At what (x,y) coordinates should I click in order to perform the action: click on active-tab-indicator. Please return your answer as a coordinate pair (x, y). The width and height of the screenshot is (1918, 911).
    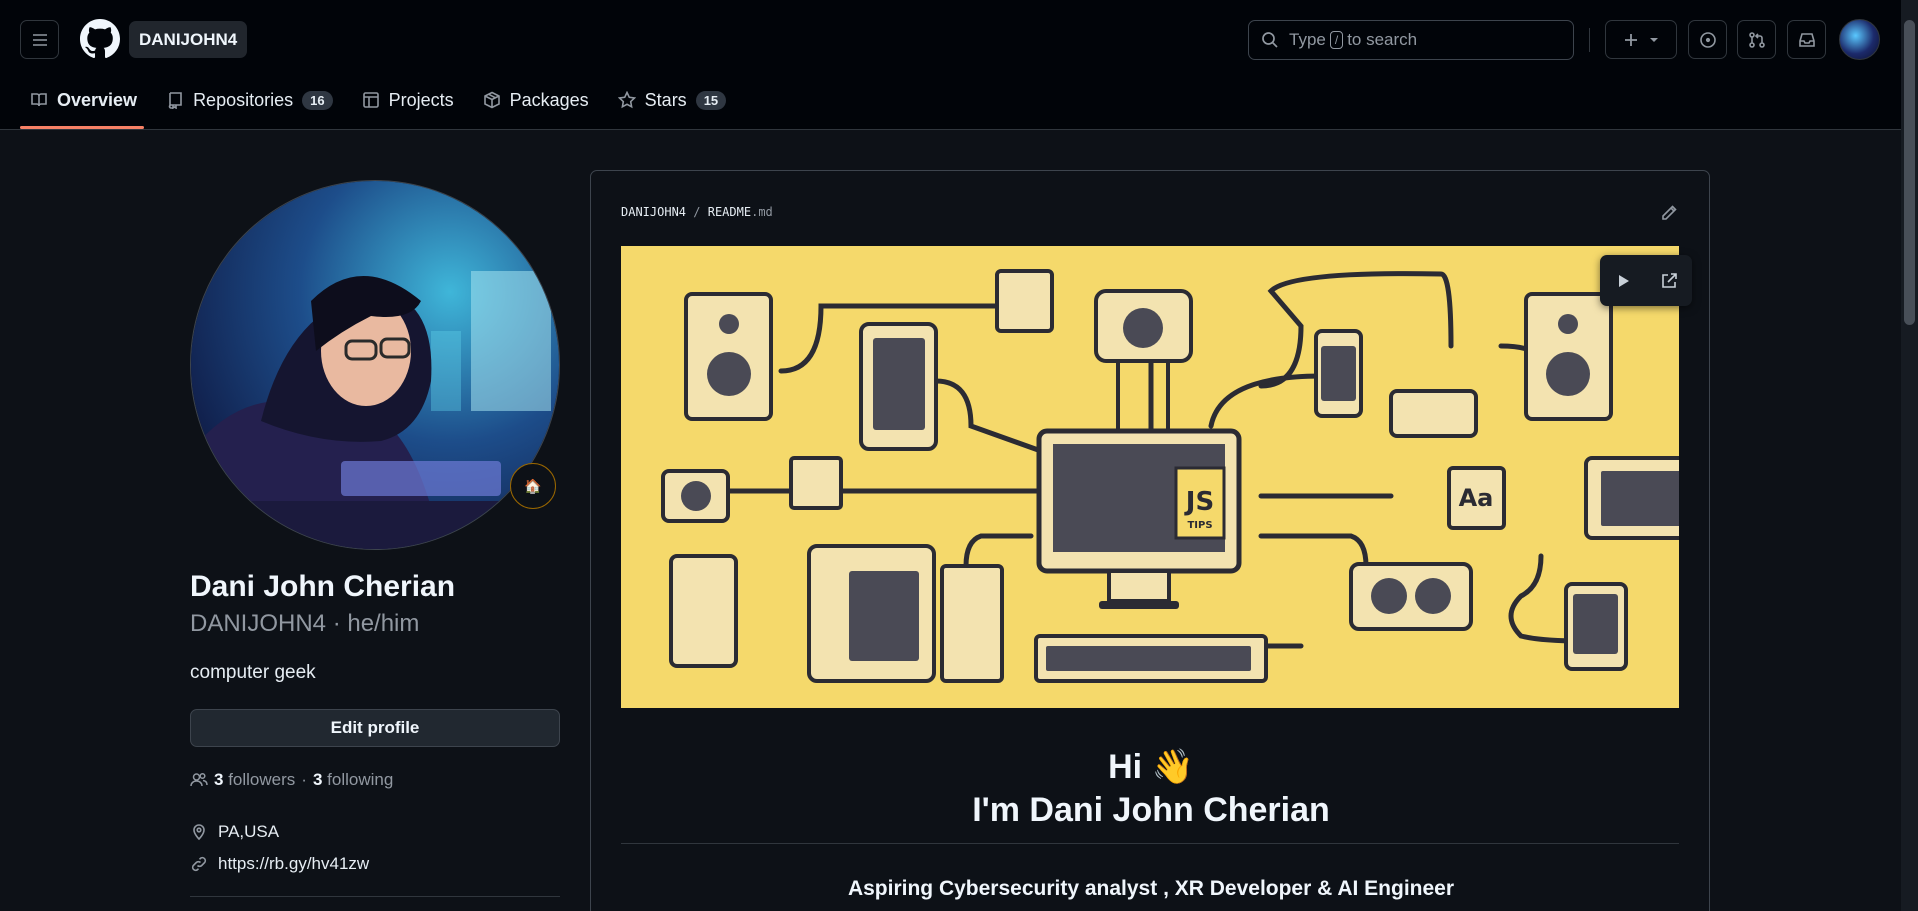
    Looking at the image, I should click on (82, 127).